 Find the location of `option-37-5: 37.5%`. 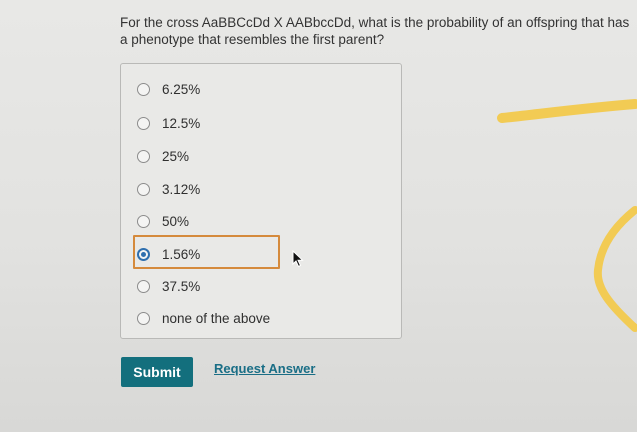

option-37-5: 37.5% is located at coordinates (168, 286).